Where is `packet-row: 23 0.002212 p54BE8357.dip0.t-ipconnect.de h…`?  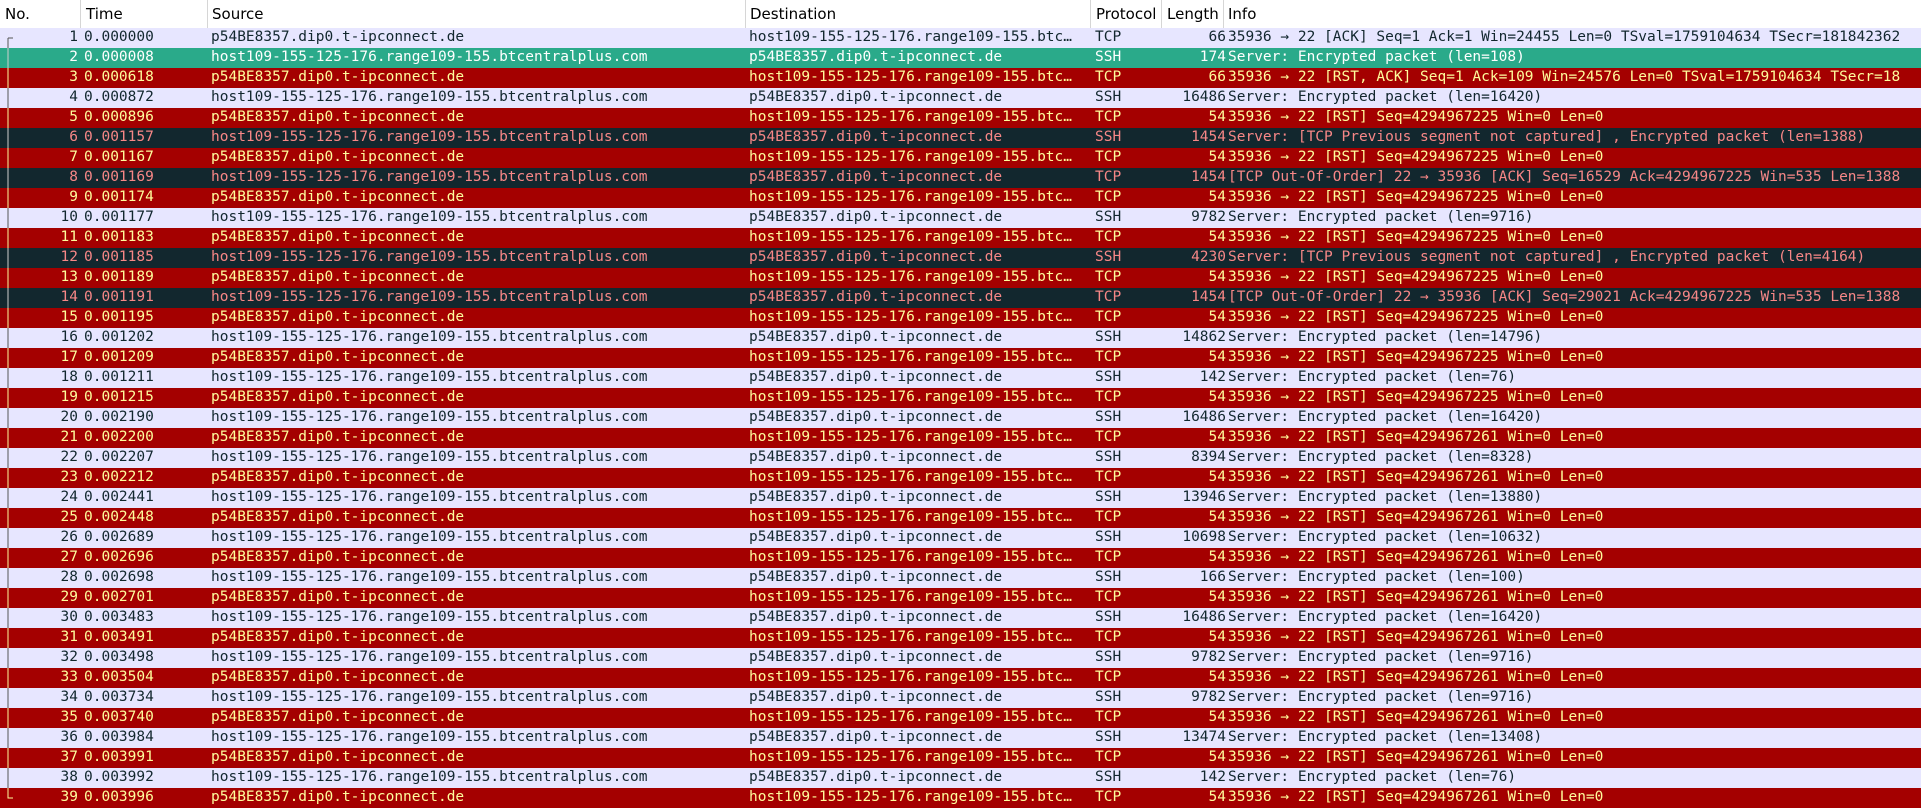 packet-row: 23 0.002212 p54BE8357.dip0.t-ipconnect.de h… is located at coordinates (960, 478).